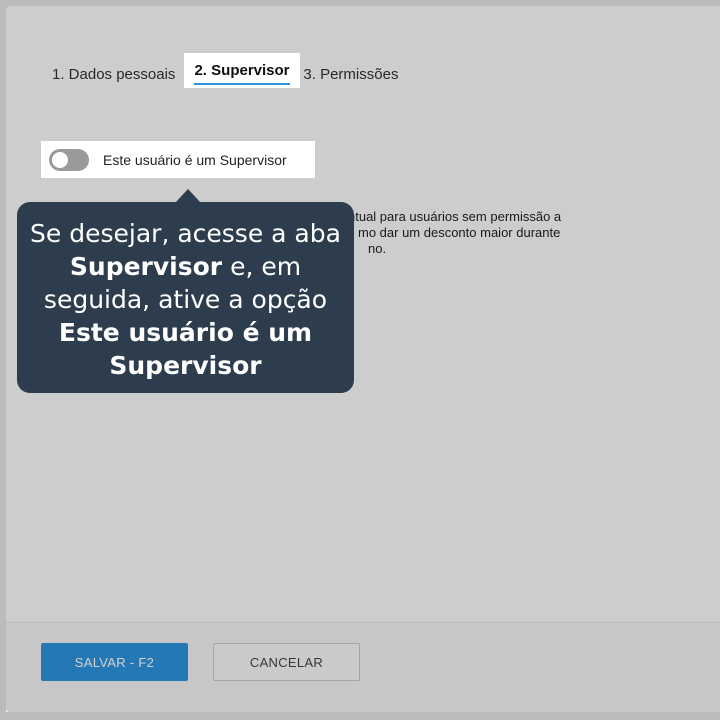  Describe the element at coordinates (242, 84) in the screenshot. I see `active-tab-indicator` at that location.